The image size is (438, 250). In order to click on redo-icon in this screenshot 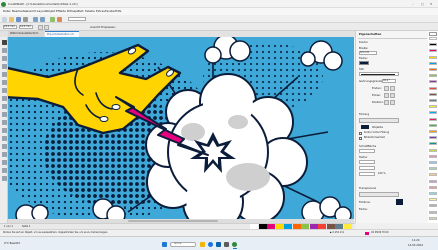, I will do `click(42, 19)`.